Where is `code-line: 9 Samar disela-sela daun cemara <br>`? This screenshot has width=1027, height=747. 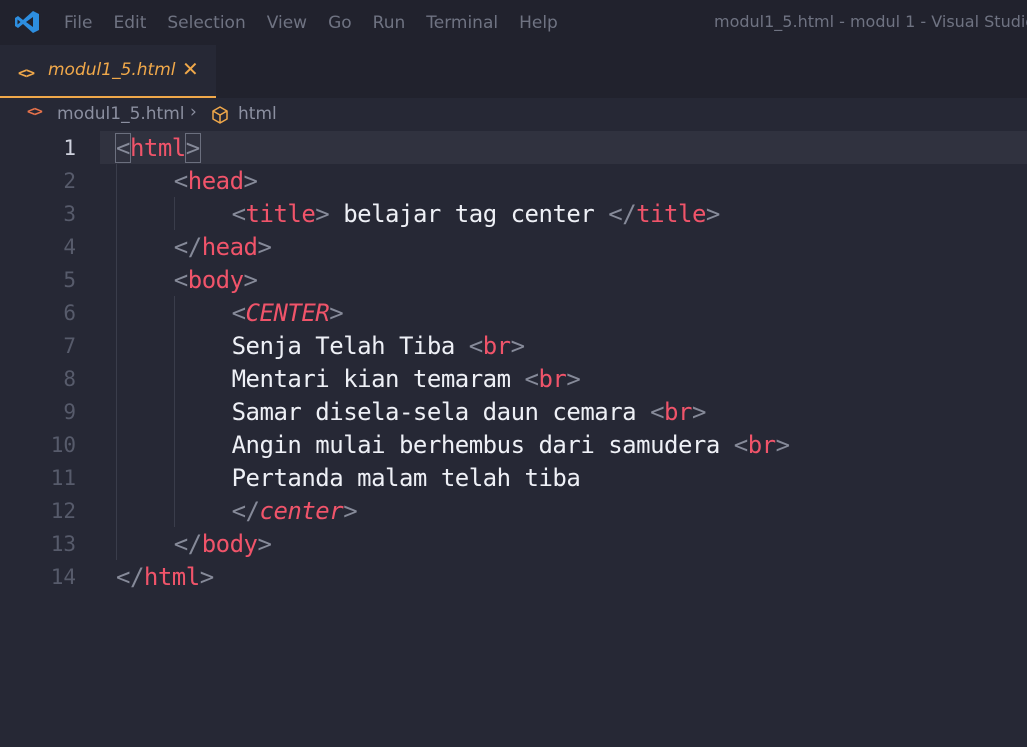
code-line: 9 Samar disela-sela daun cemara <br> is located at coordinates (513, 411).